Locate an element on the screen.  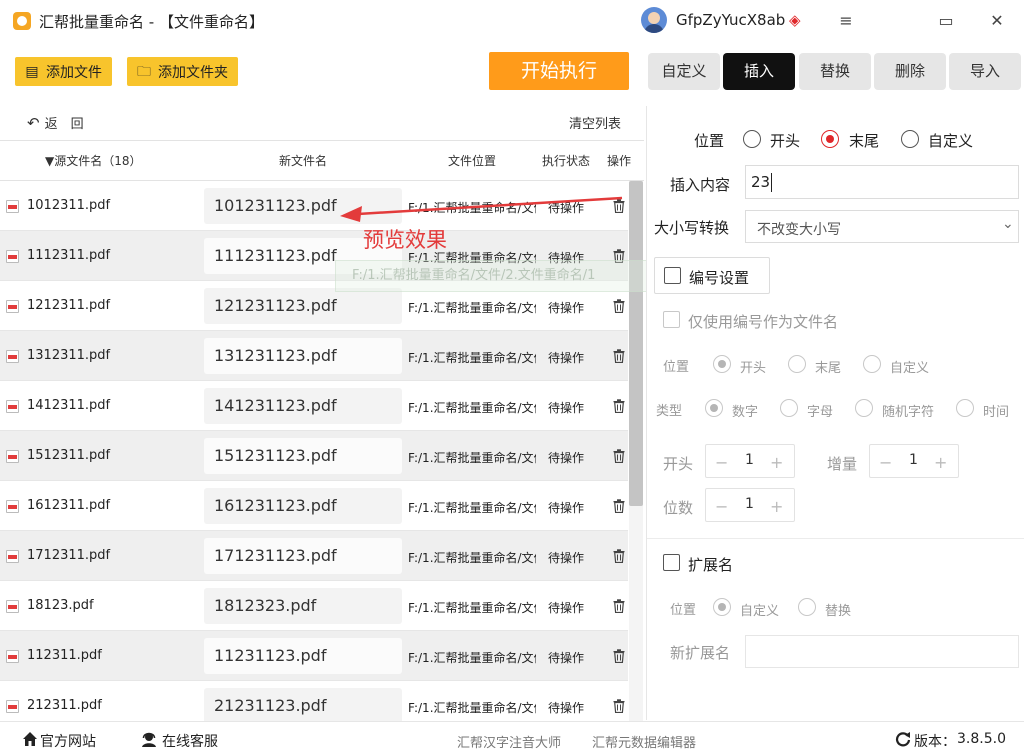
metadata-tool-link: 汇帮元数据编辑器 is located at coordinates (644, 741).